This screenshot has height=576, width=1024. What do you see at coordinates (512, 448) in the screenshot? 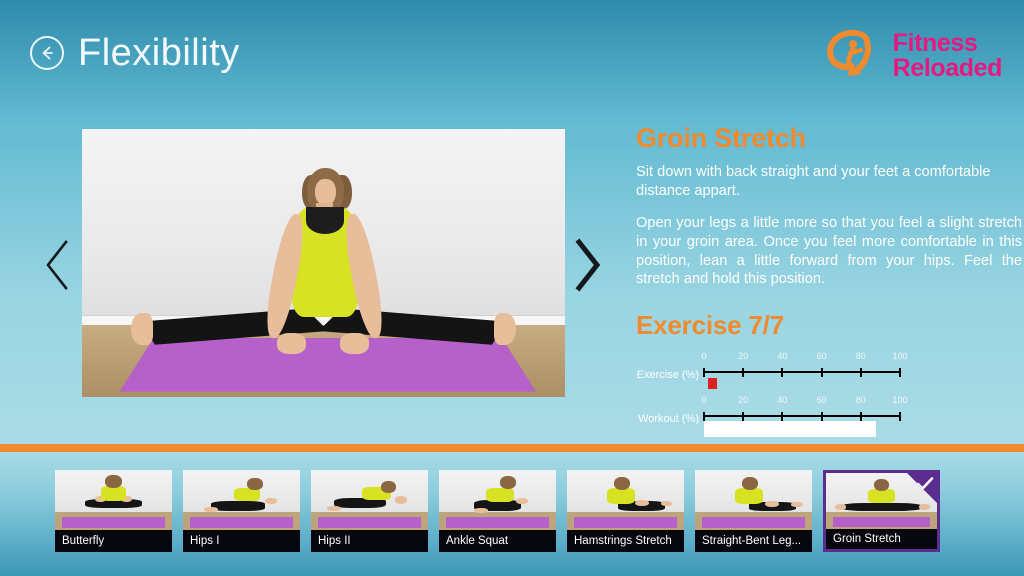
I see `section-divider` at bounding box center [512, 448].